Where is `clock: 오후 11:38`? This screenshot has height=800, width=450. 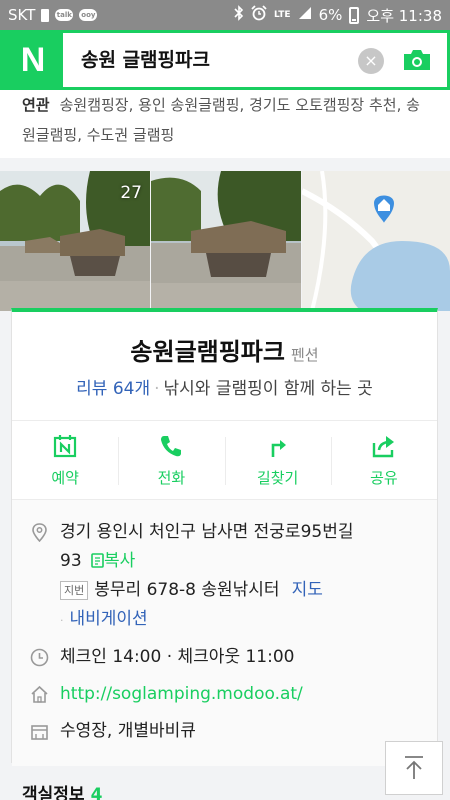
clock: 오후 11:38 is located at coordinates (404, 15).